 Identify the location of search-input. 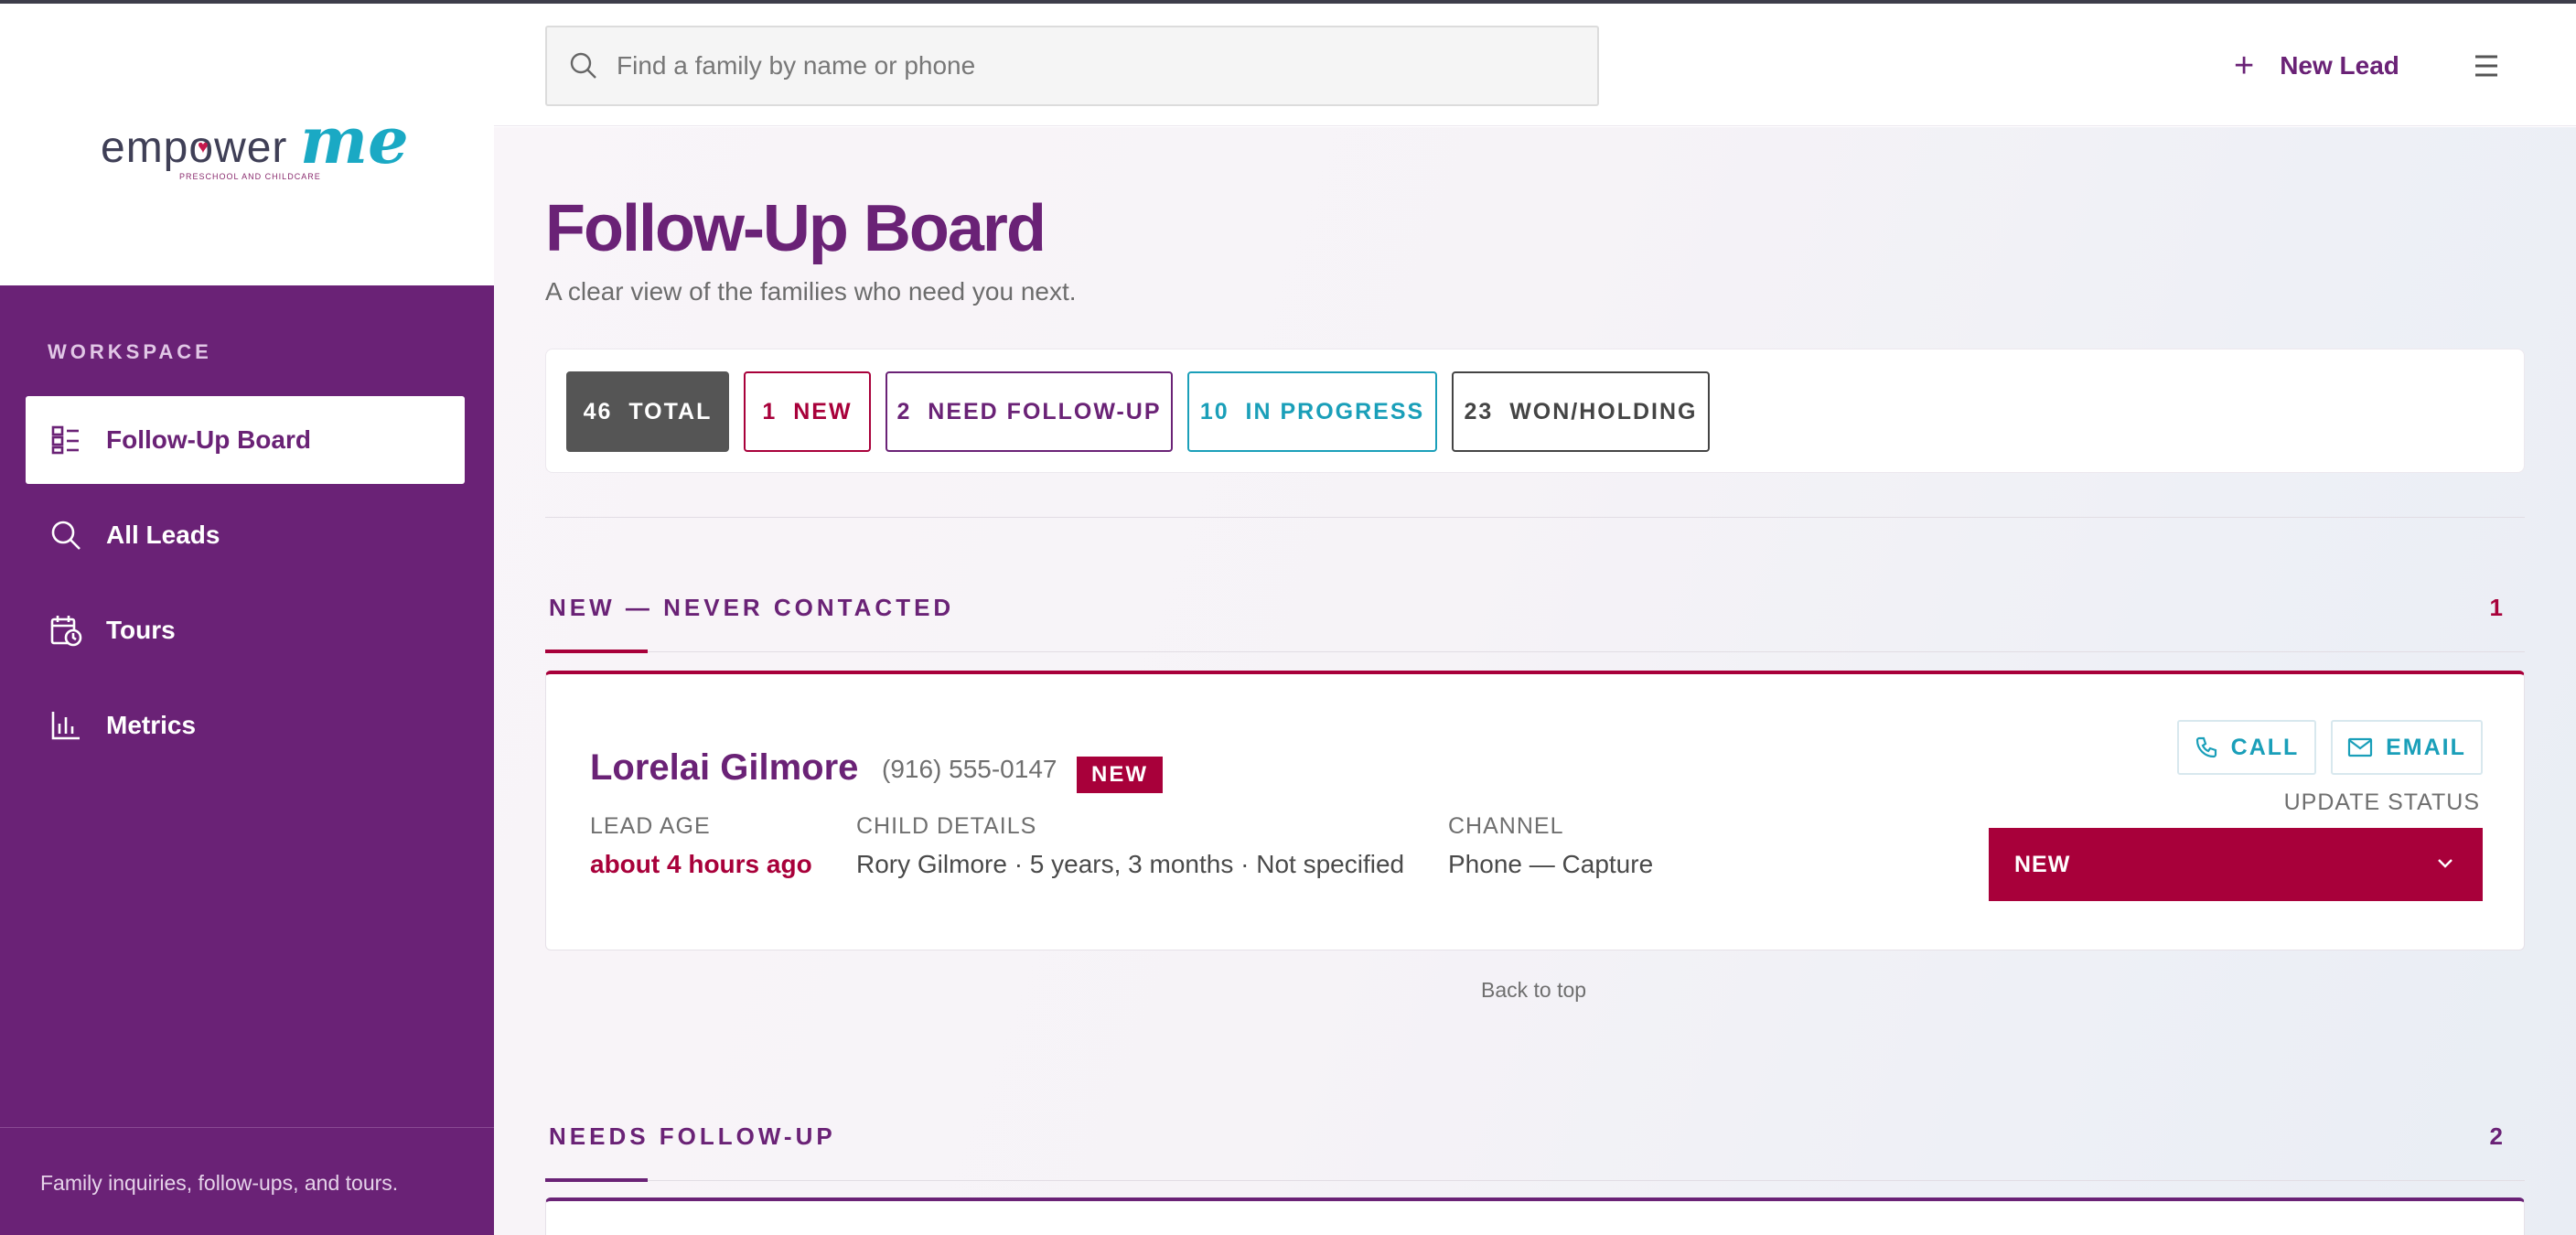
(1074, 66).